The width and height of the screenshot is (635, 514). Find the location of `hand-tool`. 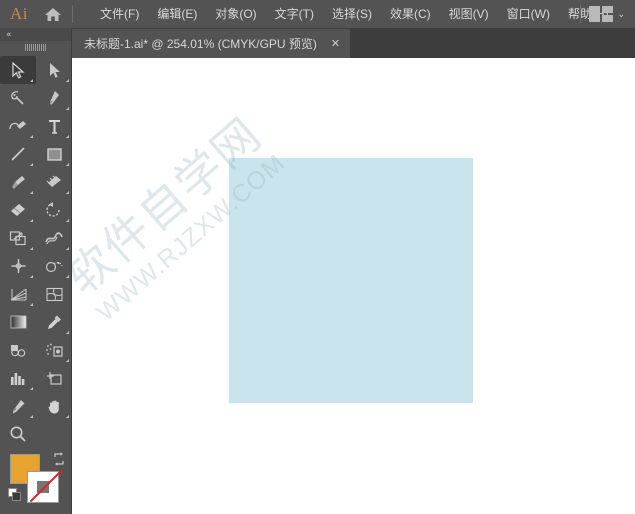

hand-tool is located at coordinates (54, 406).